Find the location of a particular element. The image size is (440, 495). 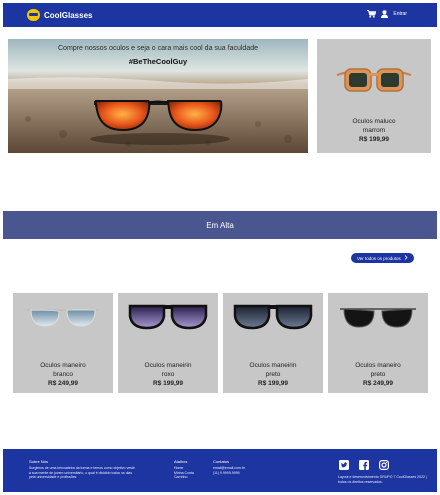

wayfarer-purple-sunglasses-image is located at coordinates (168, 317).